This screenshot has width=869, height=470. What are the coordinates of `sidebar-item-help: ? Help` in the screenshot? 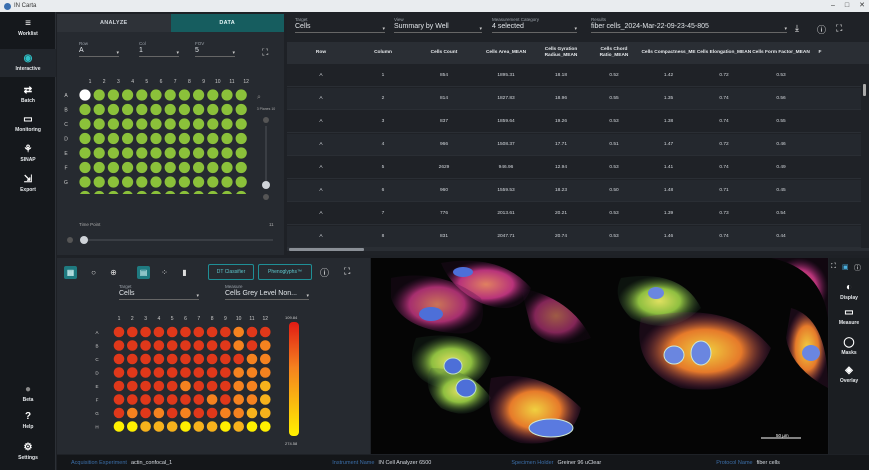 It's located at (28, 421).